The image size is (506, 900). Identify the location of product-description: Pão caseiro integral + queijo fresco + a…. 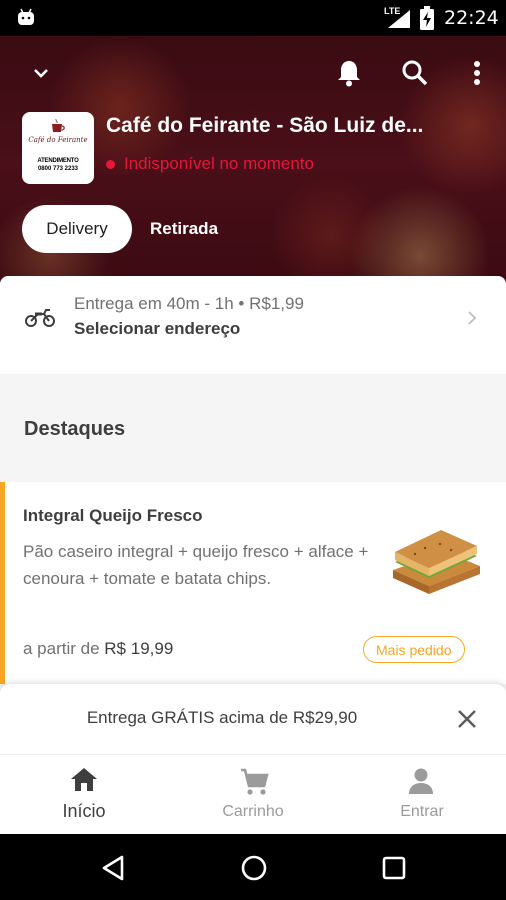
(196, 565).